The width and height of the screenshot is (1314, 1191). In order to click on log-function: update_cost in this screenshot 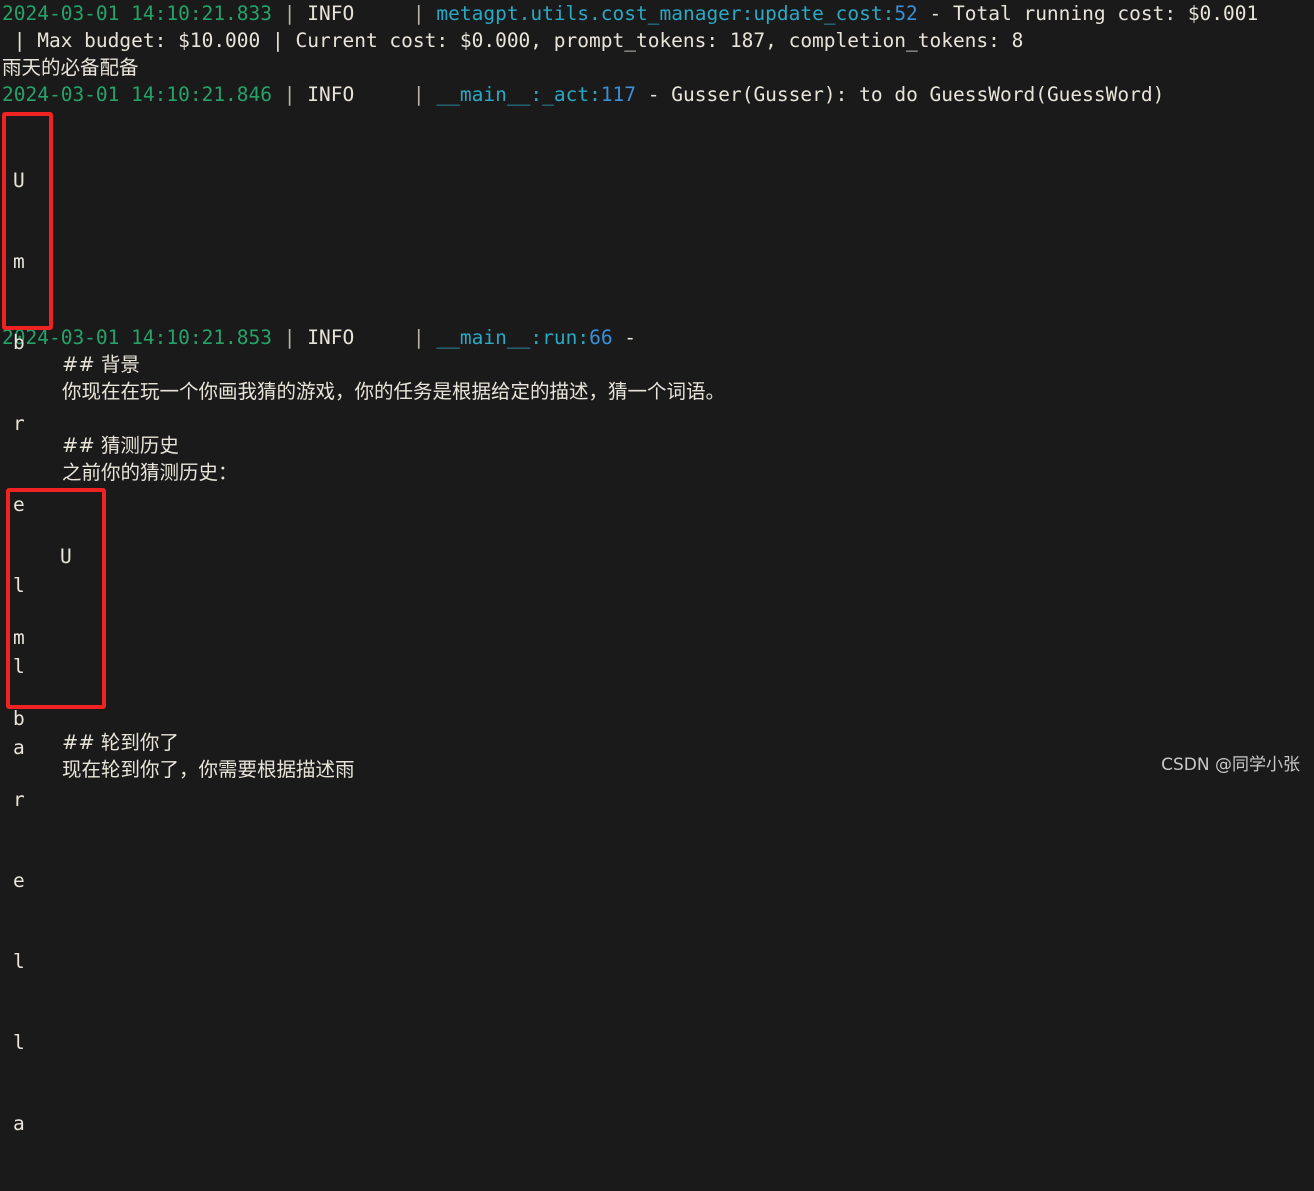, I will do `click(818, 13)`.